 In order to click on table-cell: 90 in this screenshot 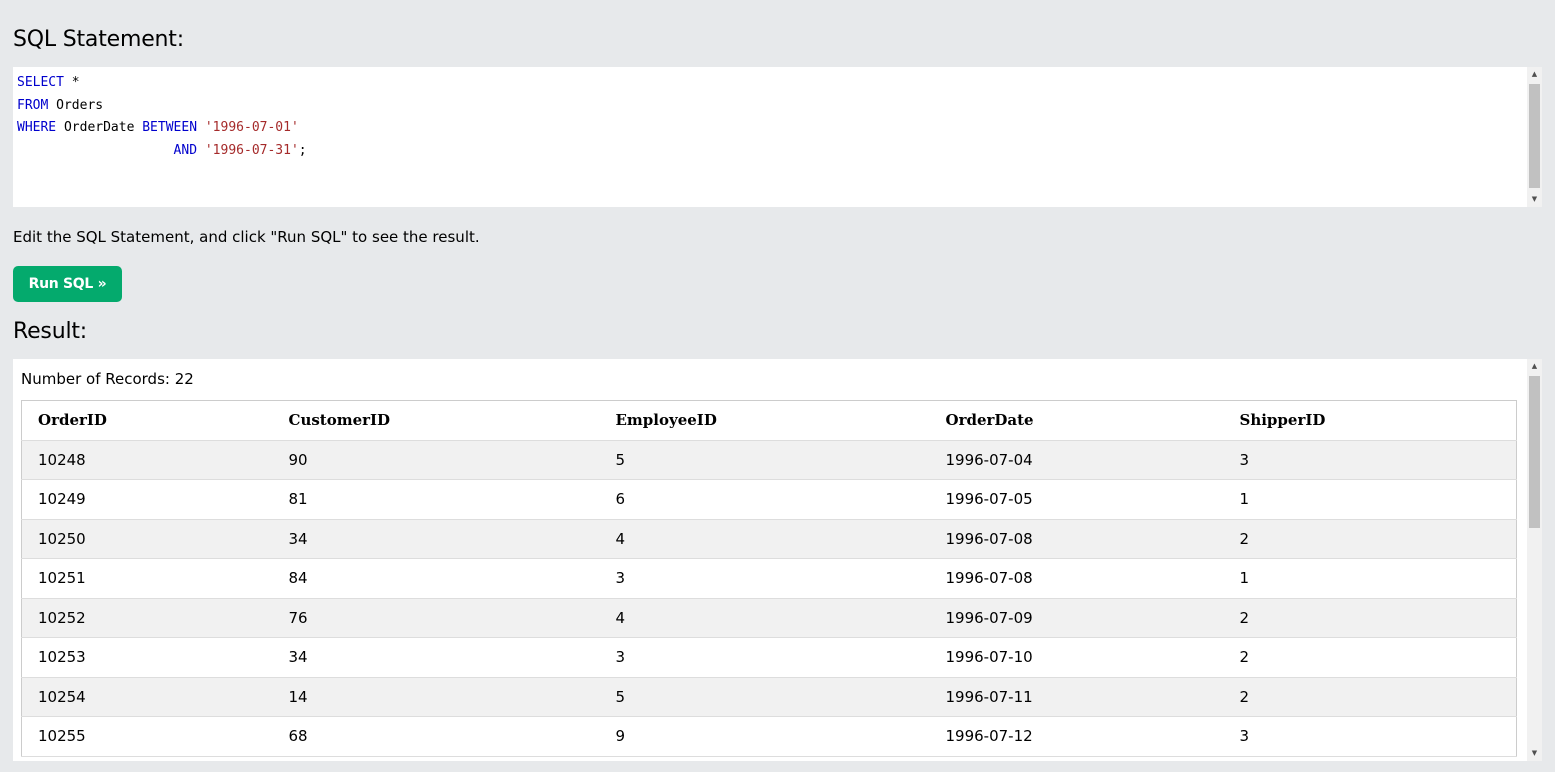, I will do `click(436, 460)`.